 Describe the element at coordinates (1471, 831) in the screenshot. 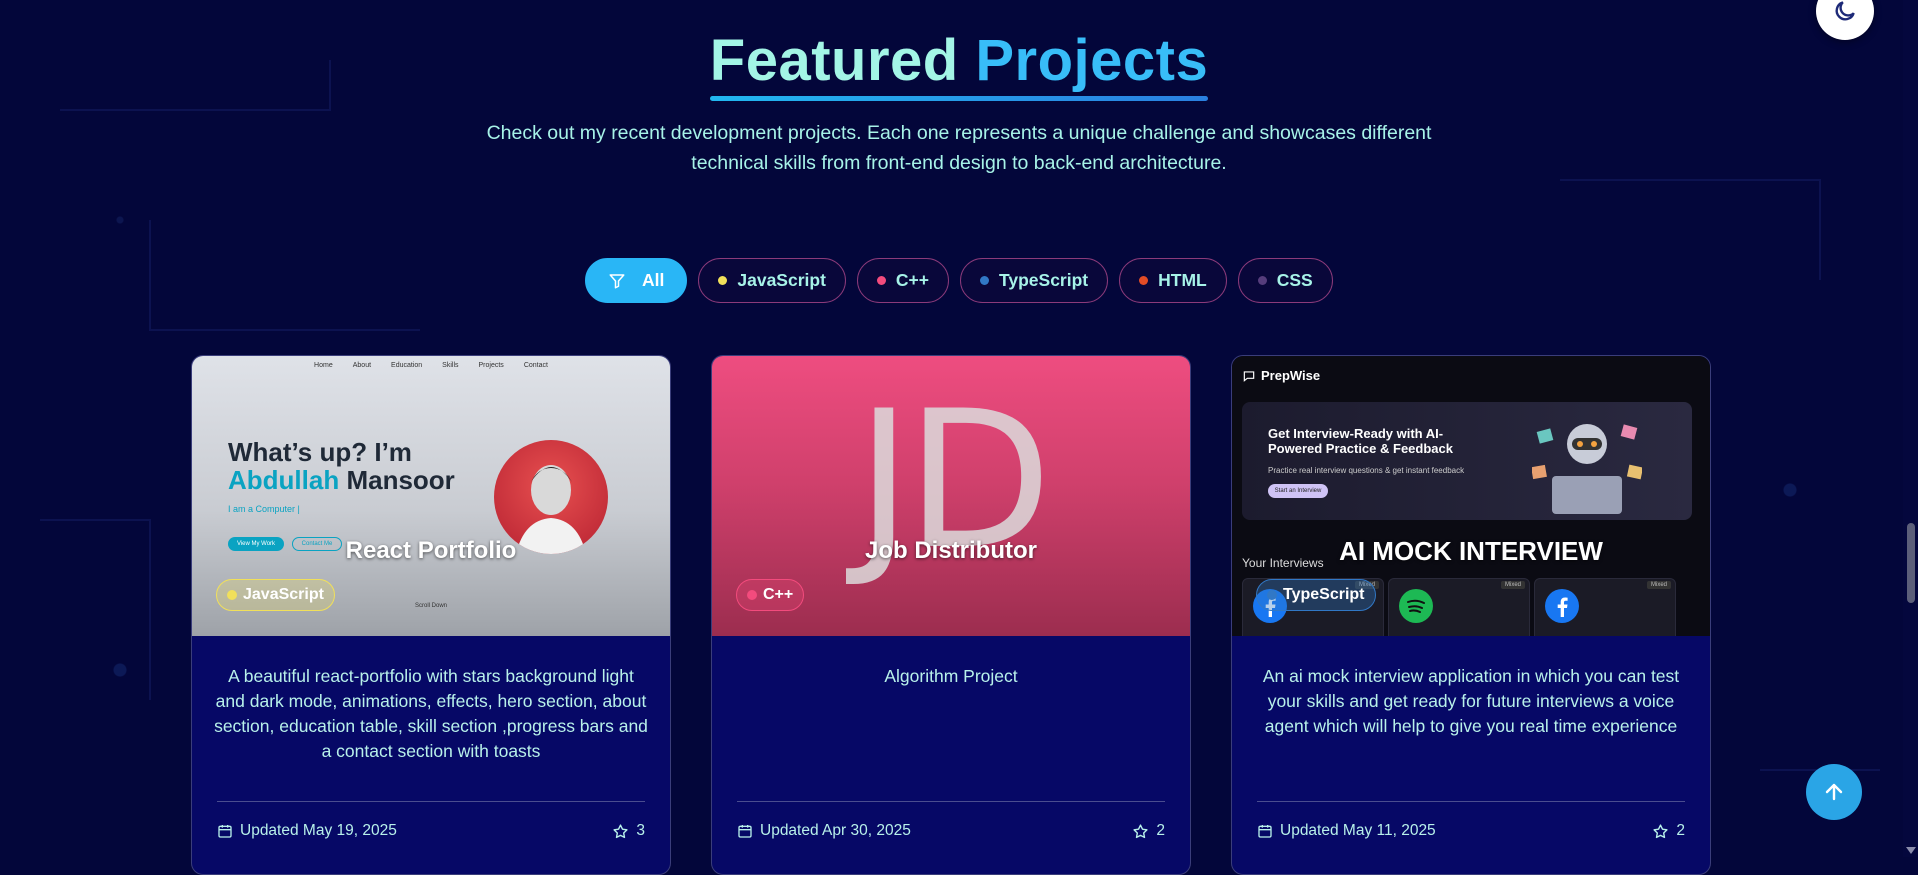

I see `card-meta: Updated May 11, 2025 2` at that location.